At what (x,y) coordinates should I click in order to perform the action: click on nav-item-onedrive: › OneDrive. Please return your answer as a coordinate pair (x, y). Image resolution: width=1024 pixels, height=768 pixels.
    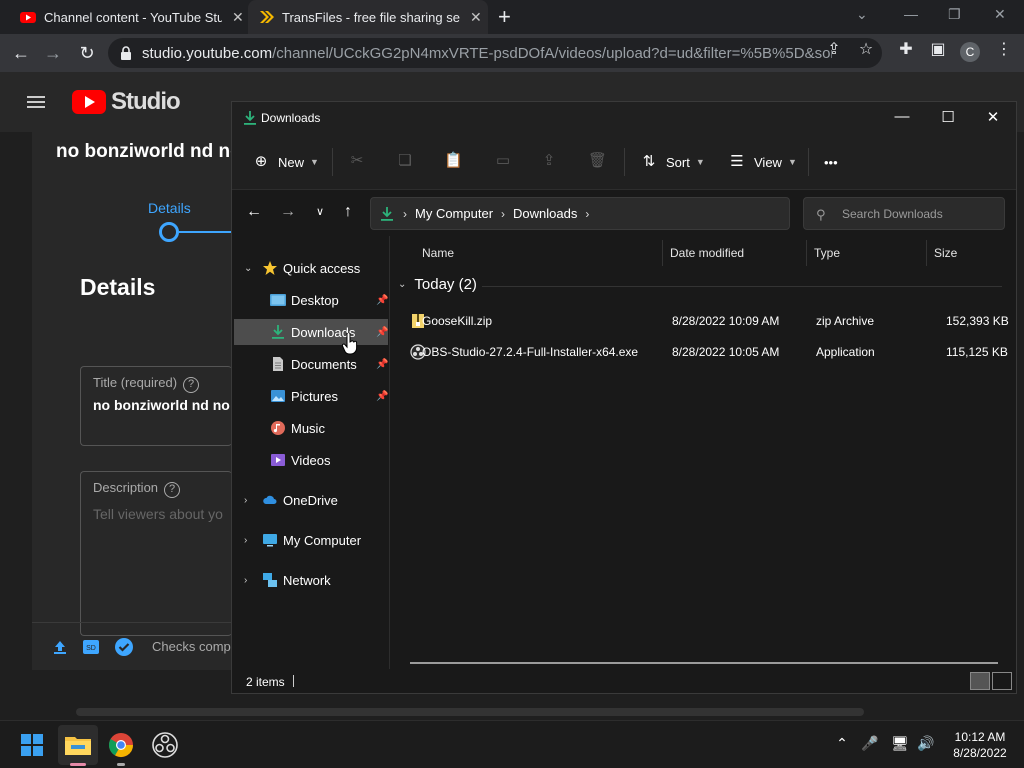
    Looking at the image, I should click on (311, 500).